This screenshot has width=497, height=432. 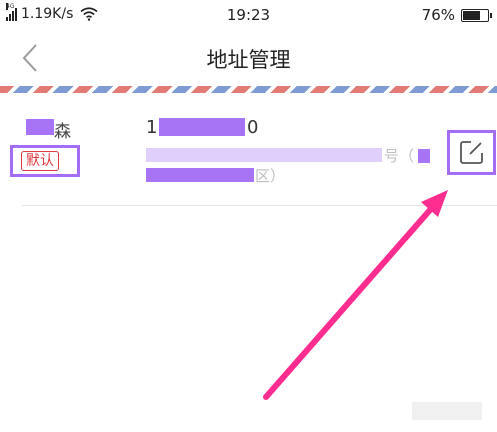 What do you see at coordinates (399, 156) in the screenshot?
I see `address-line-1-fragment: 号（` at bounding box center [399, 156].